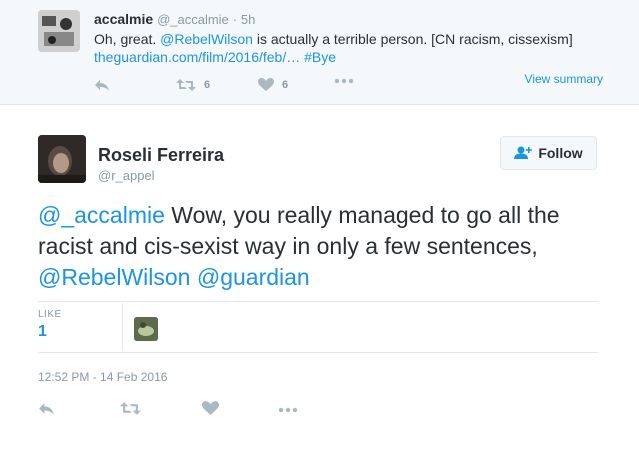 This screenshot has width=639, height=450. I want to click on follow-label: Follow, so click(560, 153).